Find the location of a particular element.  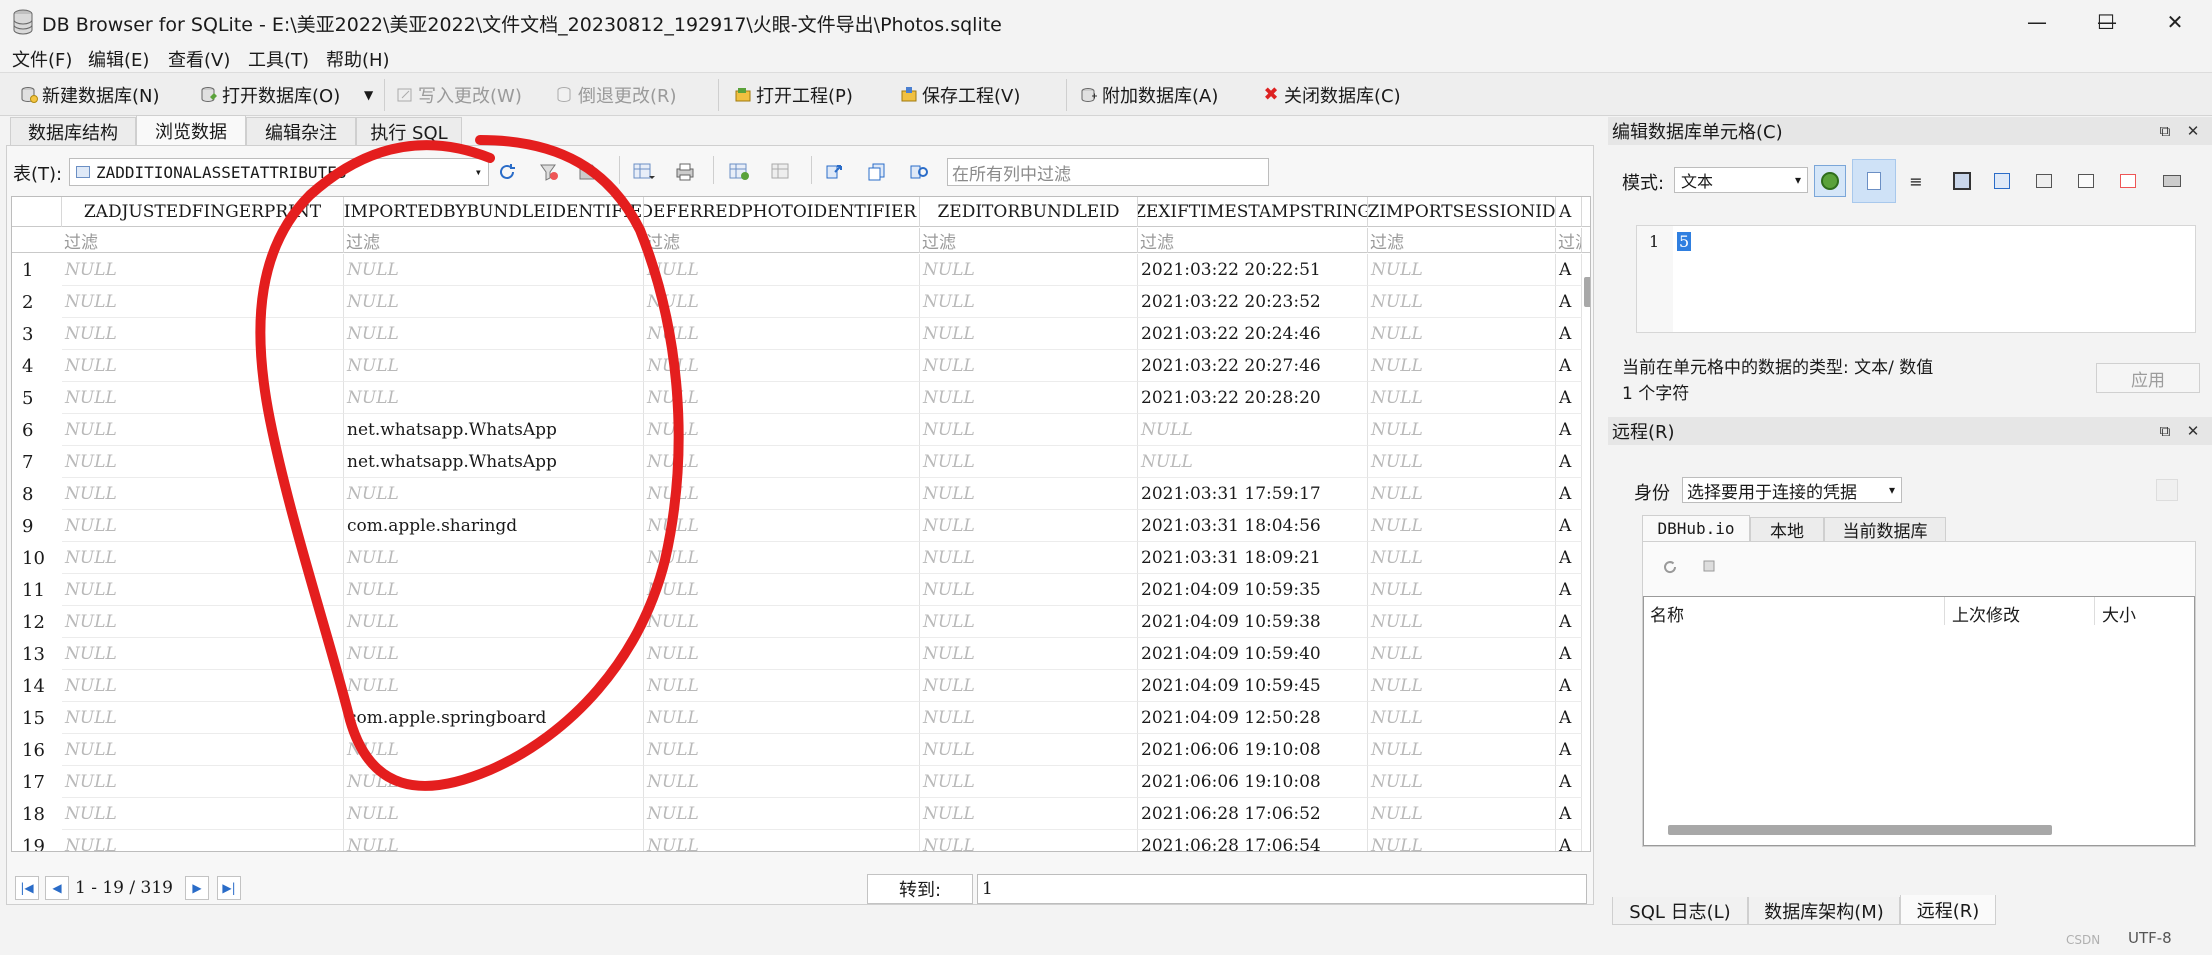

next-page-button: ▶ is located at coordinates (197, 888).